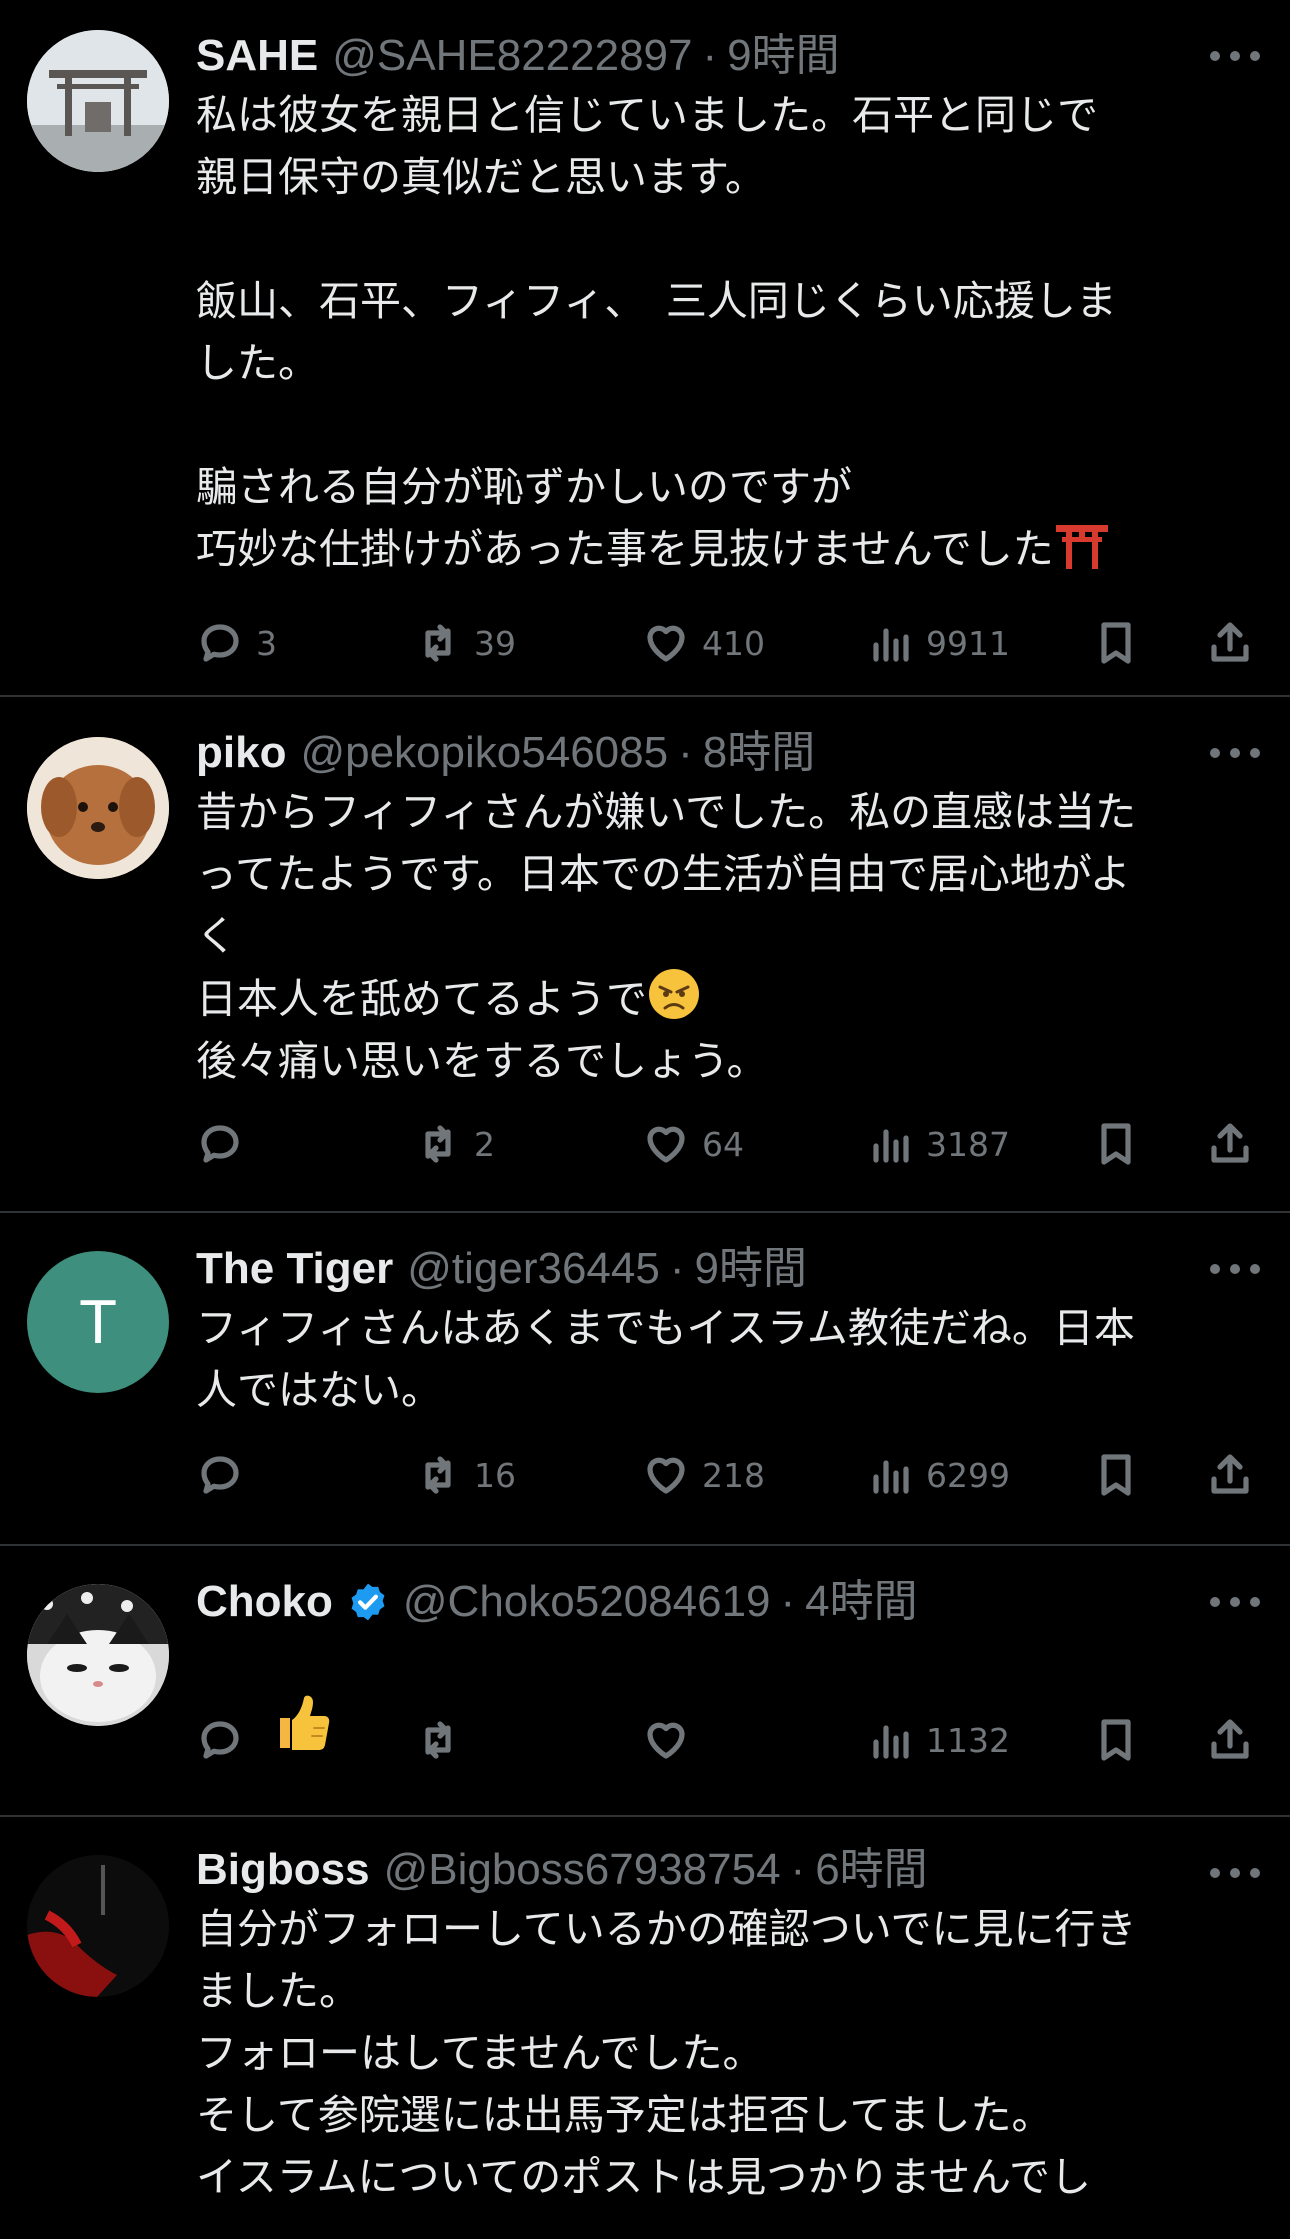  What do you see at coordinates (257, 56) in the screenshot?
I see `display-name: SAHE` at bounding box center [257, 56].